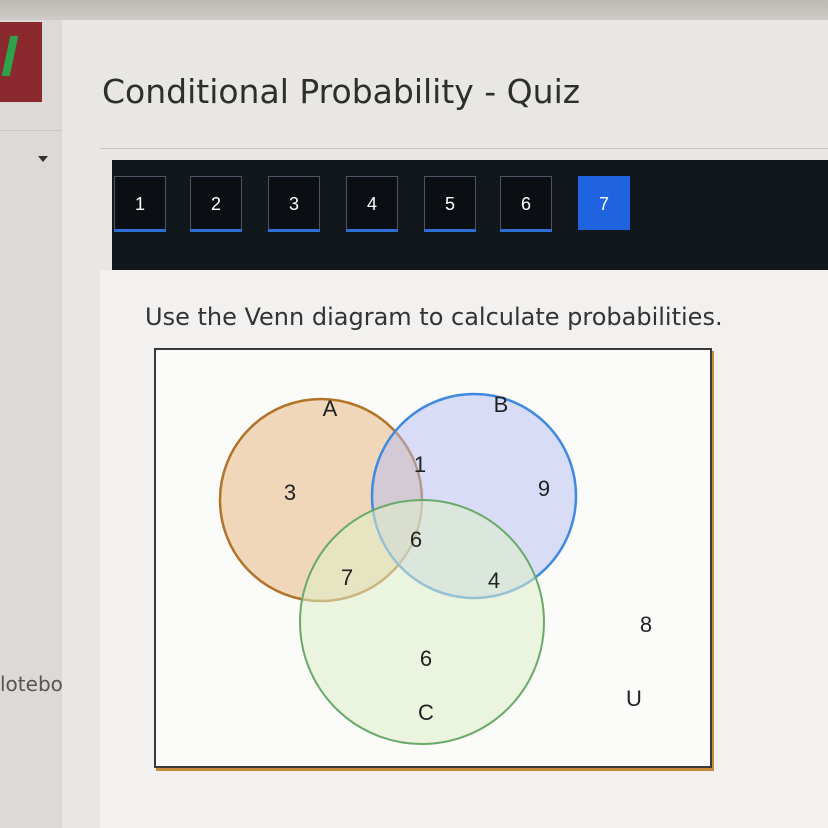 This screenshot has height=828, width=828. Describe the element at coordinates (416, 539) in the screenshot. I see `venn-region-a-b-c: 6` at that location.